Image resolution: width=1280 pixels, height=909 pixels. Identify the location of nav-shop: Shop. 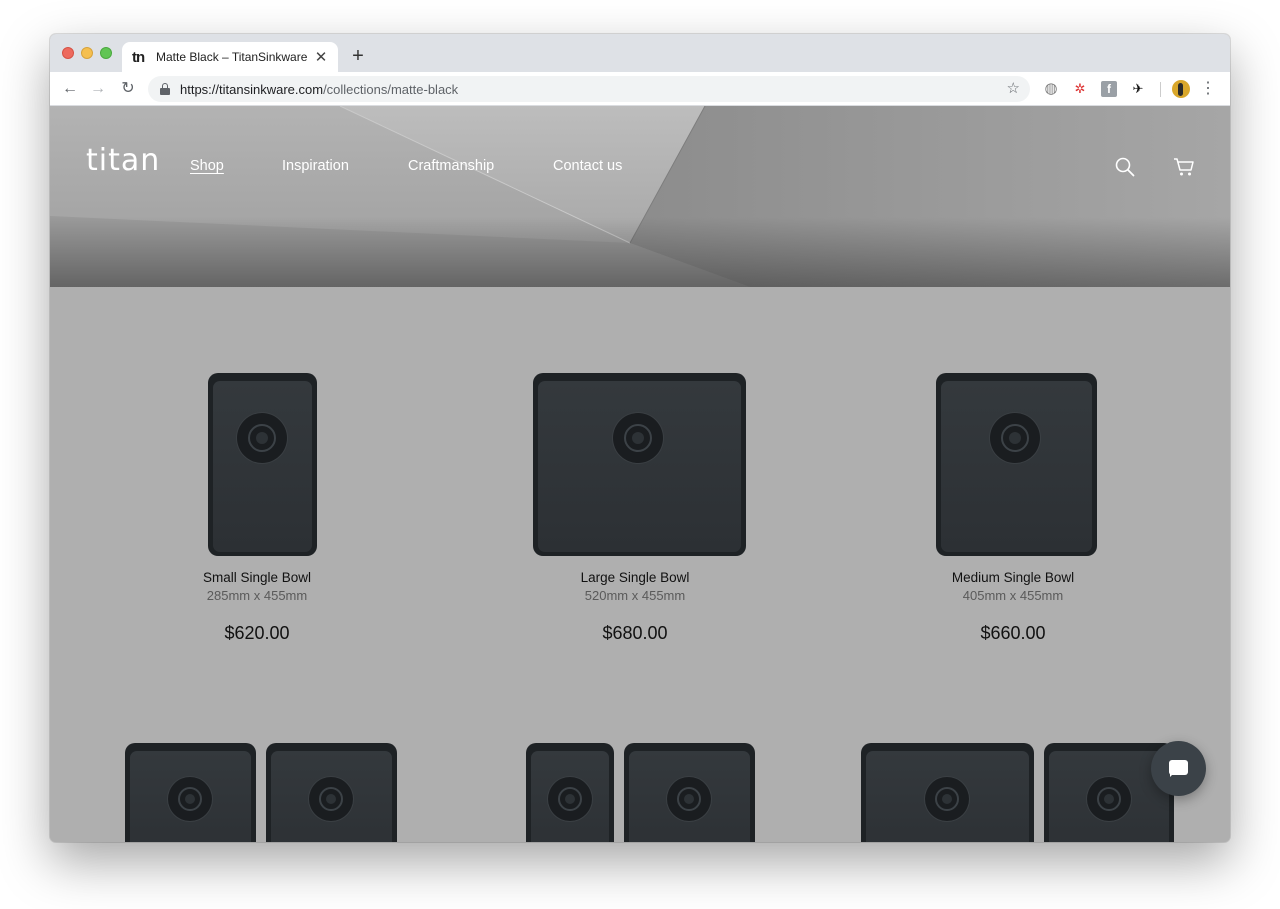
(207, 166).